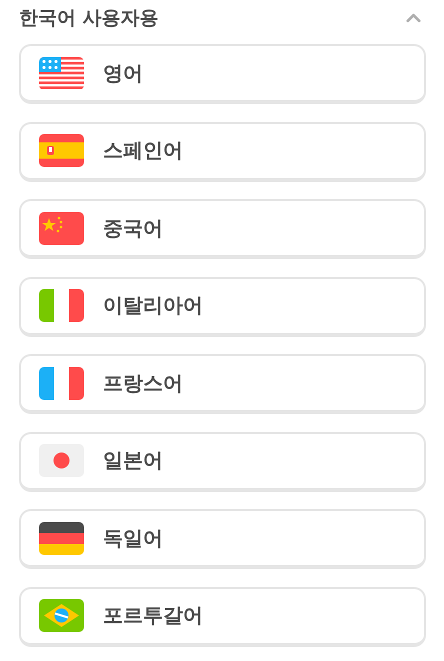 The width and height of the screenshot is (444, 661). I want to click on language-button: 일본어, so click(222, 462).